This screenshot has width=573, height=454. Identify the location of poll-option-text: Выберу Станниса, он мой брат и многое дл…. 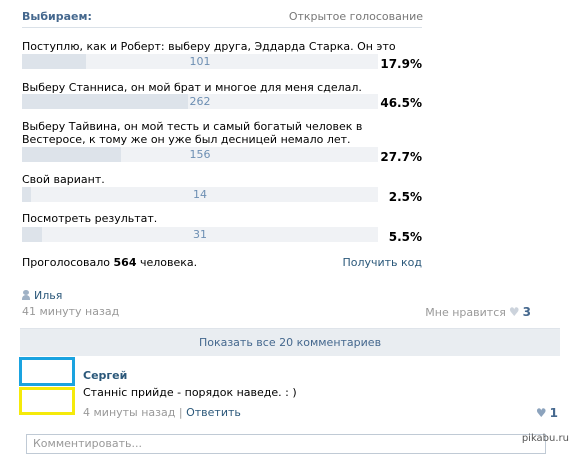
(192, 87).